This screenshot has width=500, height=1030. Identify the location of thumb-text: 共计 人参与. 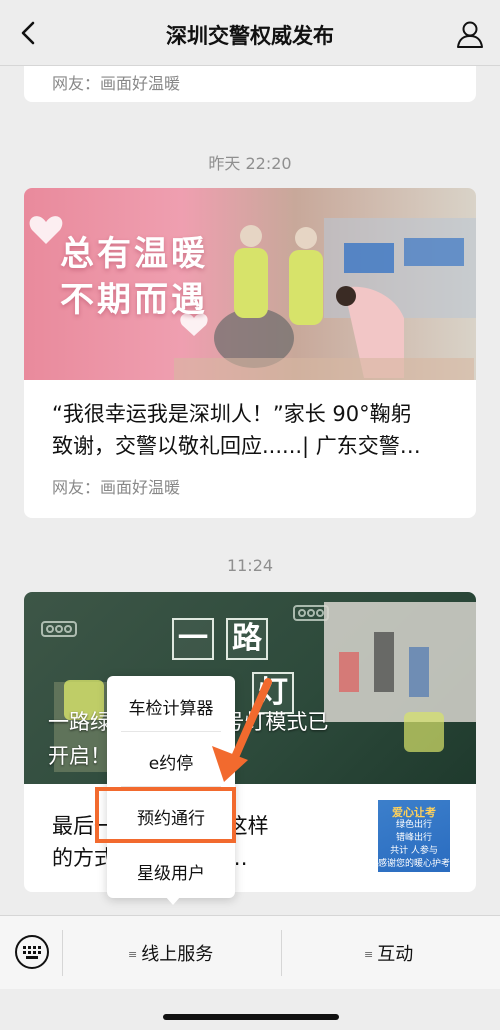
(414, 851).